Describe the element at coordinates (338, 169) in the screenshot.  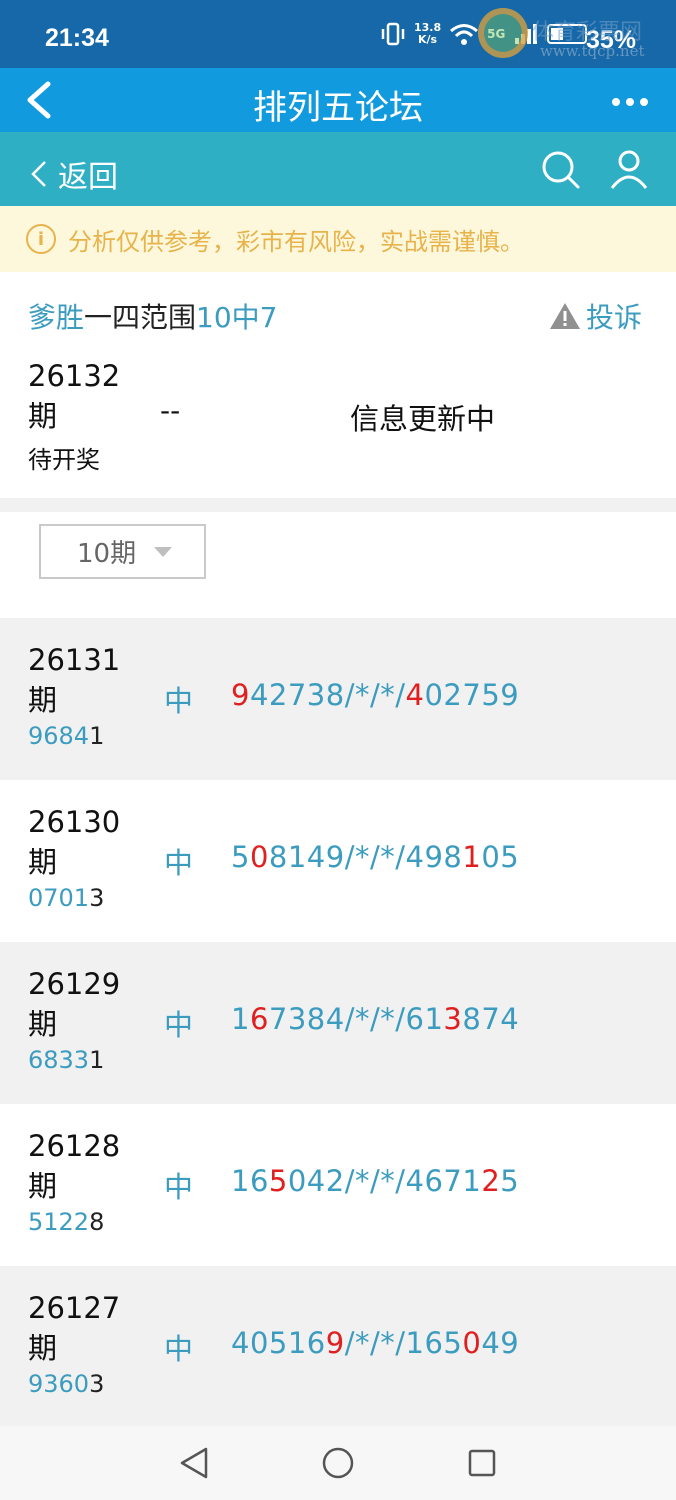
I see `sub-nav-bar: 返回` at that location.